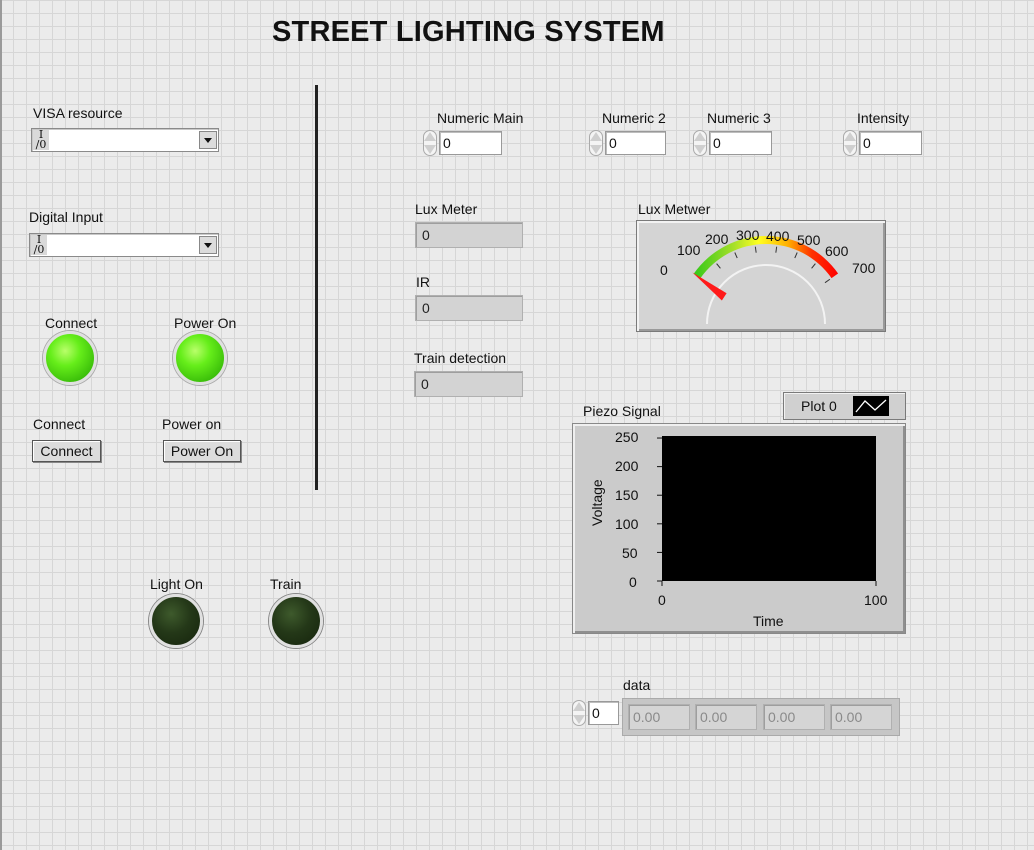 Image resolution: width=1034 pixels, height=850 pixels. I want to click on gauge-tick-label: 600, so click(837, 251).